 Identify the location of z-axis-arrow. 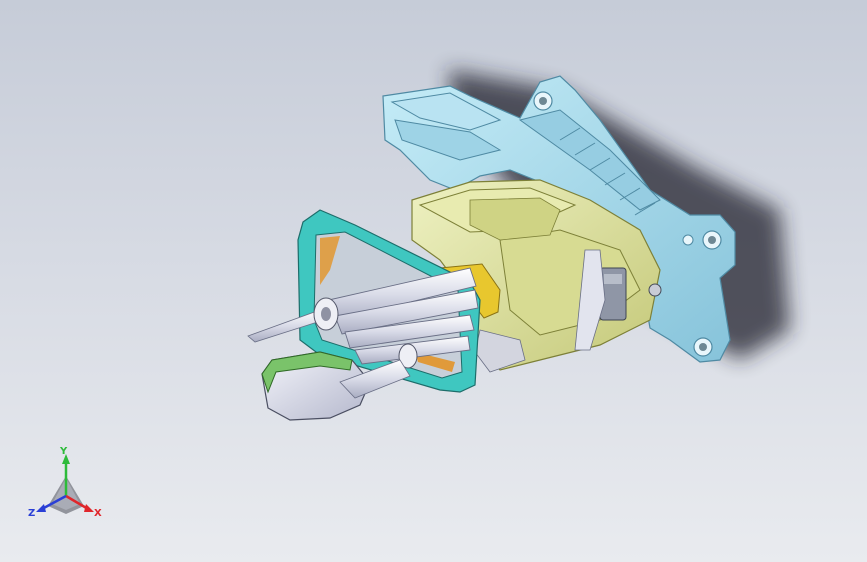
(41, 508).